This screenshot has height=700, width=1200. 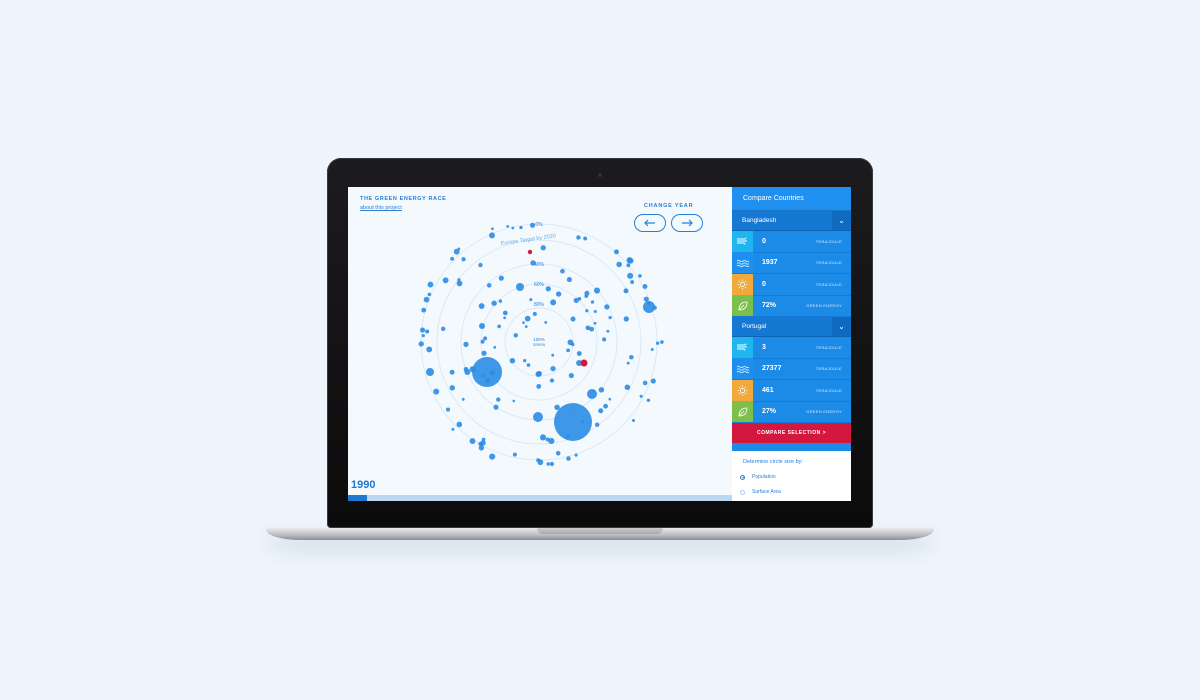 I want to click on stat-value: 3, so click(x=764, y=347).